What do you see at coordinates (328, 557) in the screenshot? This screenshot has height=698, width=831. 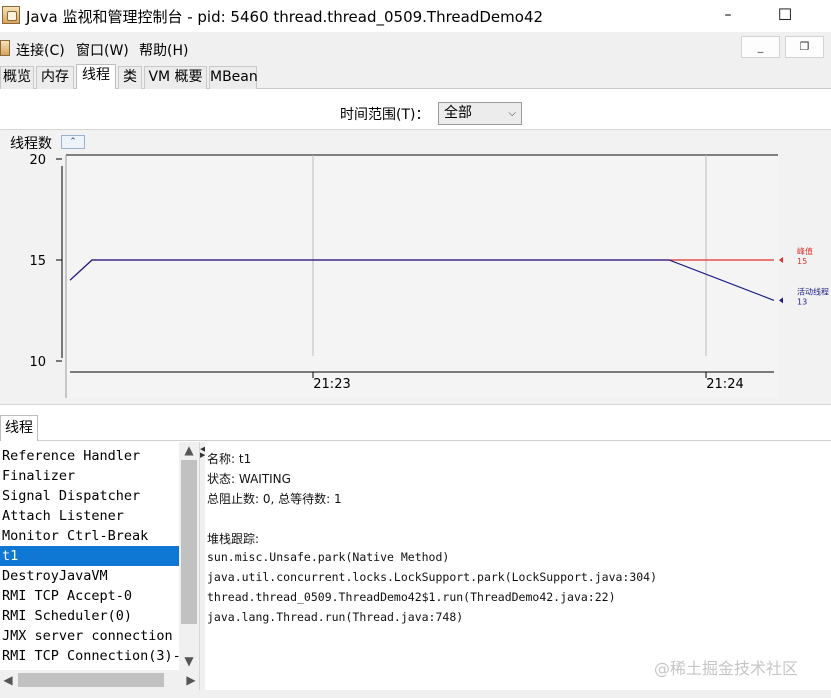 I see `stack-frame: sun.misc.Unsafe.park(Native Method)` at bounding box center [328, 557].